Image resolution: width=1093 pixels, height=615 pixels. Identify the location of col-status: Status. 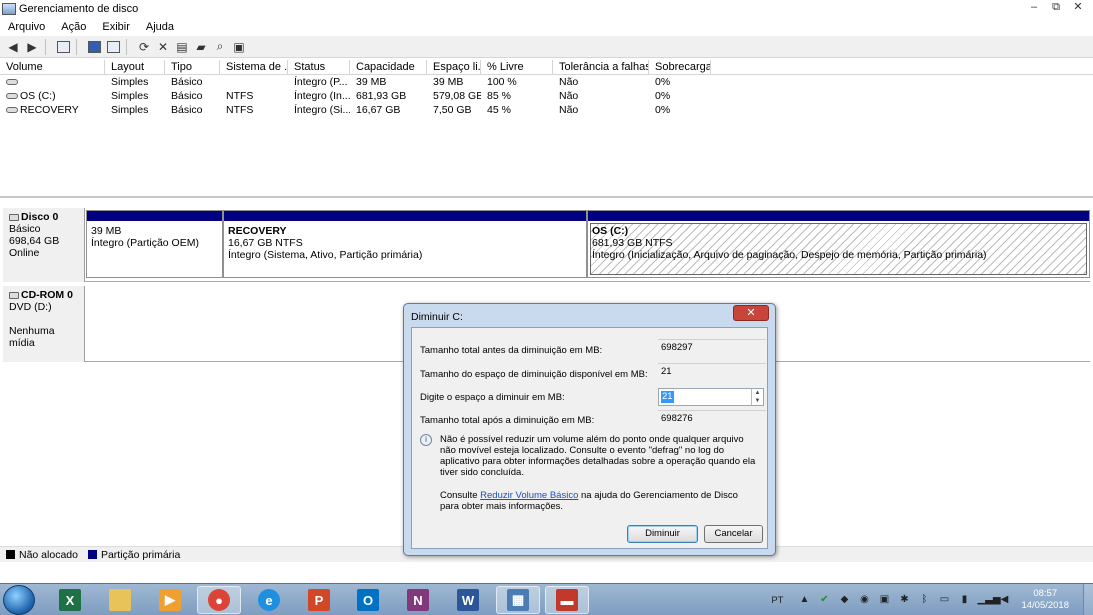
(319, 67).